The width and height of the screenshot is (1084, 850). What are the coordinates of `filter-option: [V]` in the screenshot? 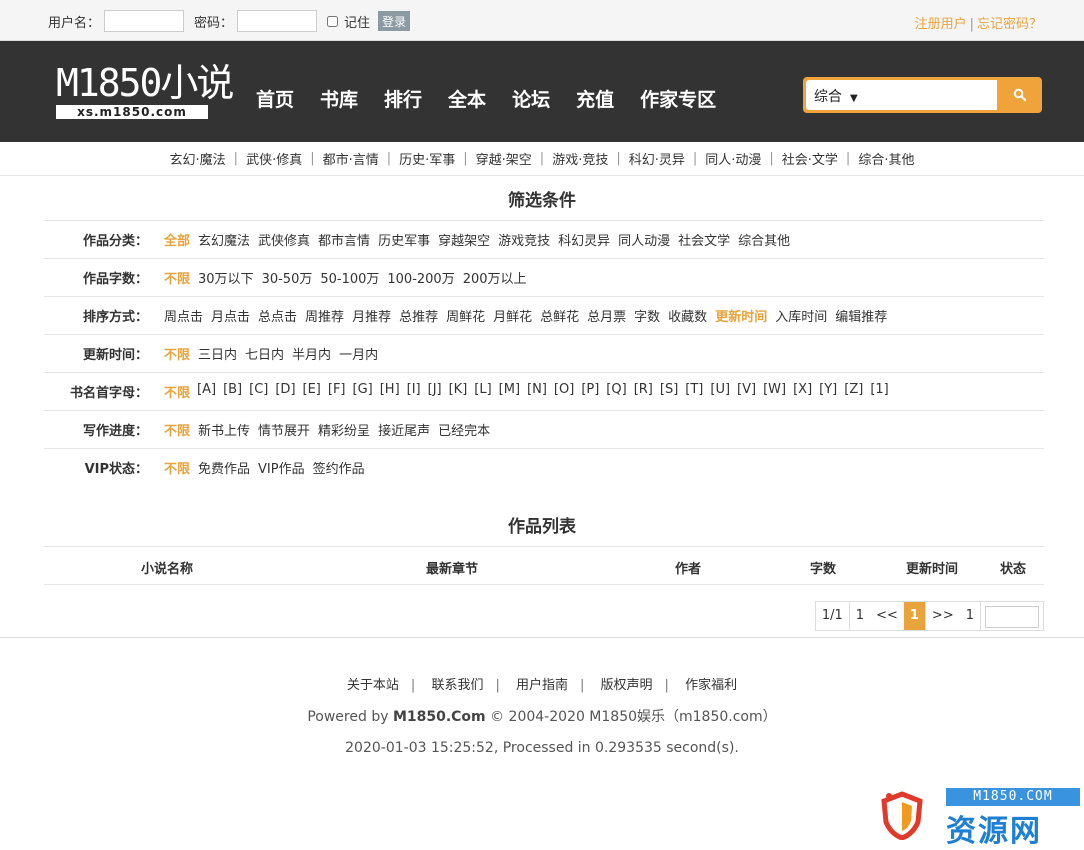 It's located at (746, 391).